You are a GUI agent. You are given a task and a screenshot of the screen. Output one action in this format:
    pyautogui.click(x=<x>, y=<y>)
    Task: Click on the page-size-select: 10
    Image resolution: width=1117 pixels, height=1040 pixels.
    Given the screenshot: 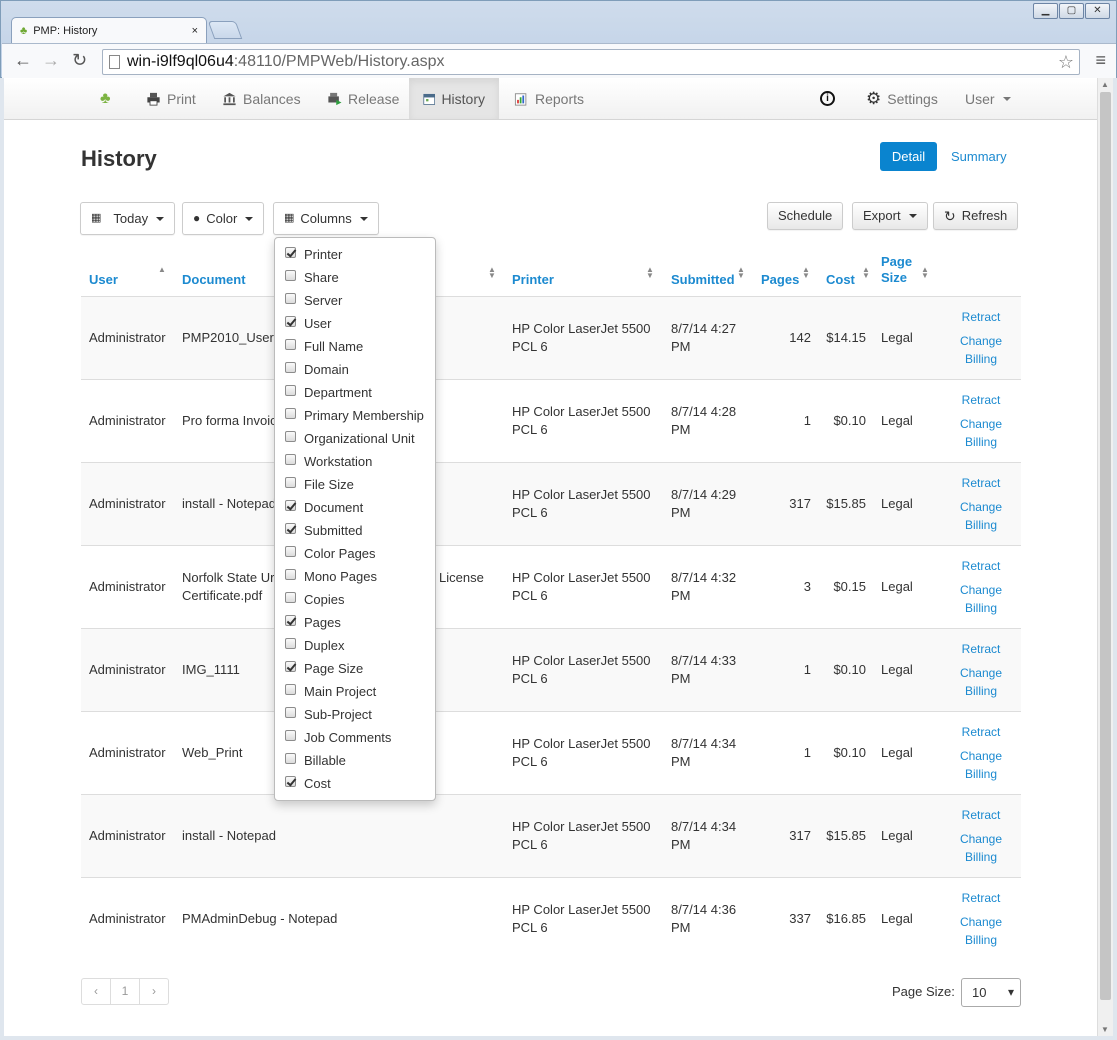 What is the action you would take?
    pyautogui.click(x=991, y=992)
    